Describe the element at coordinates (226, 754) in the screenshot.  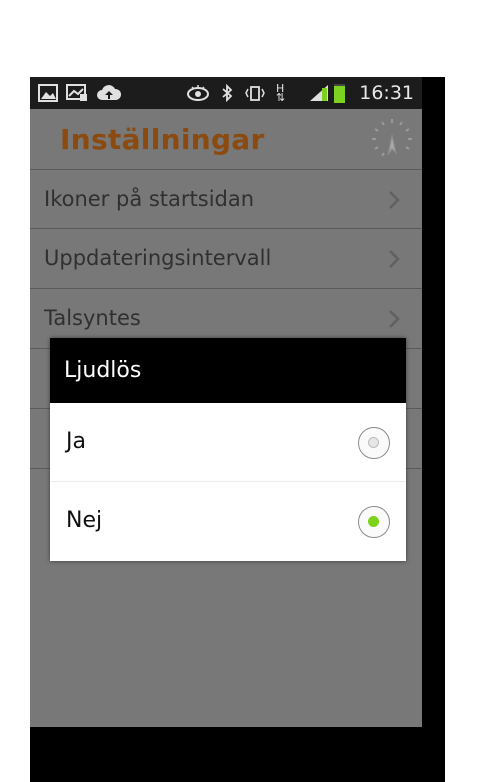
I see `navigation-area` at that location.